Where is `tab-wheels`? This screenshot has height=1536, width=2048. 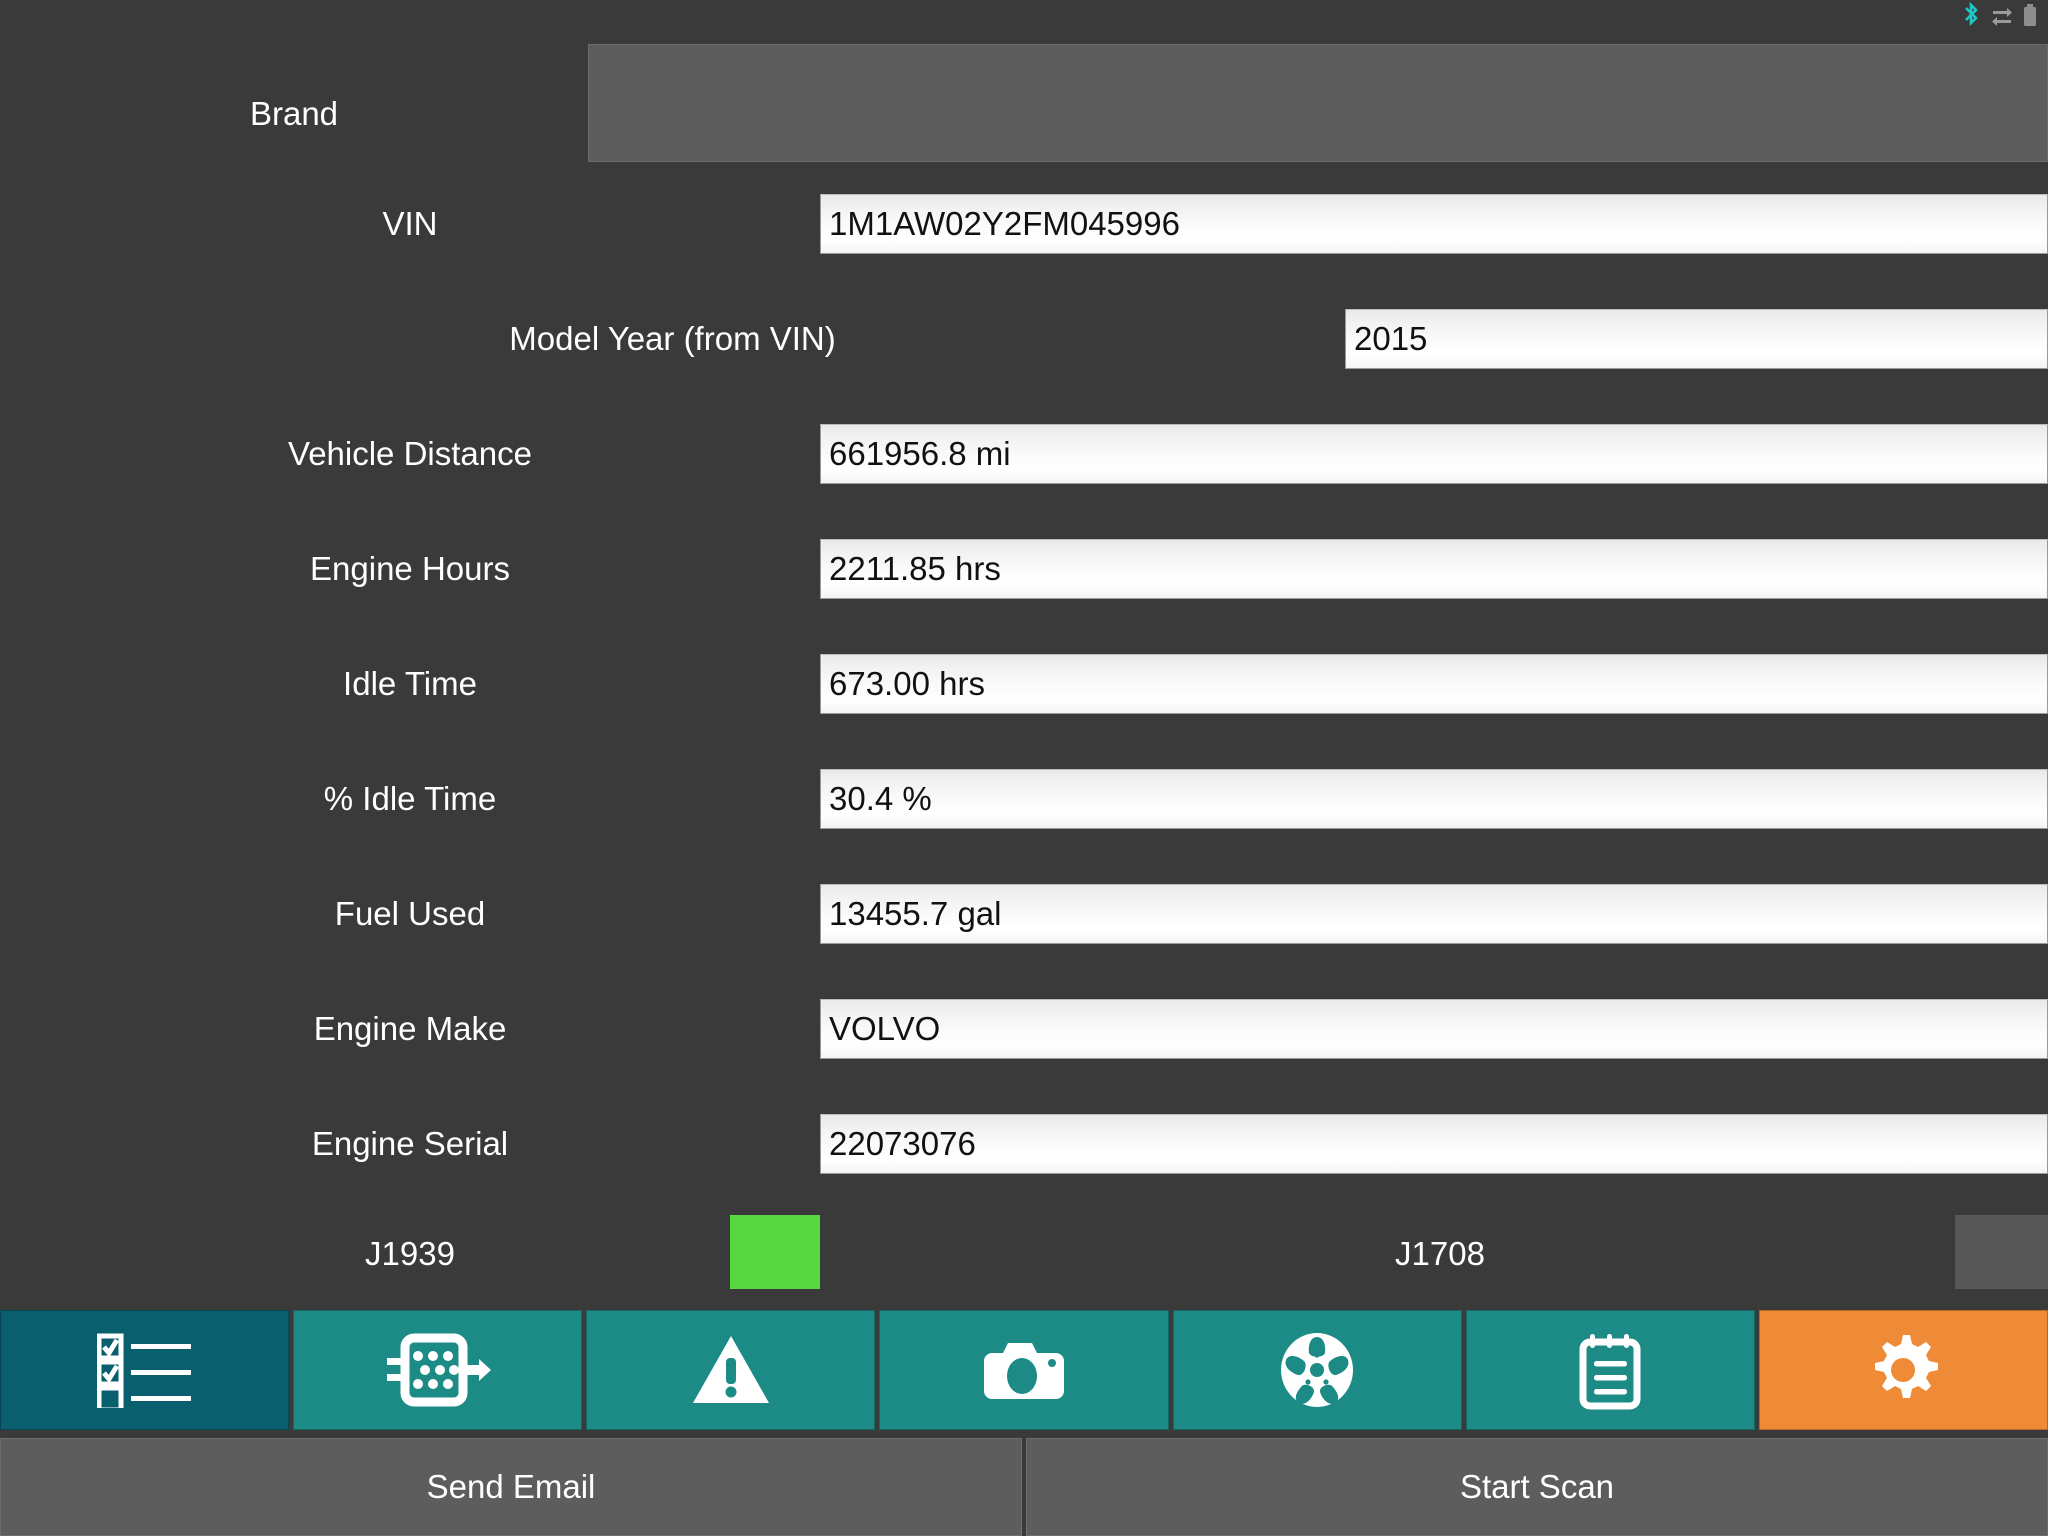 tab-wheels is located at coordinates (1317, 1370).